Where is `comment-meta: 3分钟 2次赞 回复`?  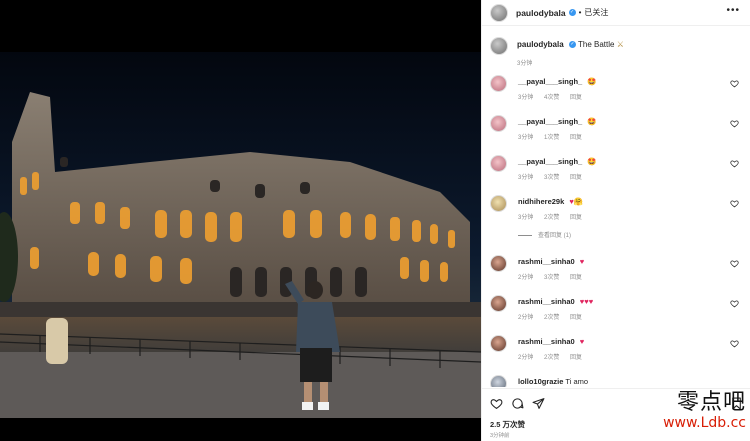
comment-meta: 3分钟 2次赞 回复 is located at coordinates (554, 216).